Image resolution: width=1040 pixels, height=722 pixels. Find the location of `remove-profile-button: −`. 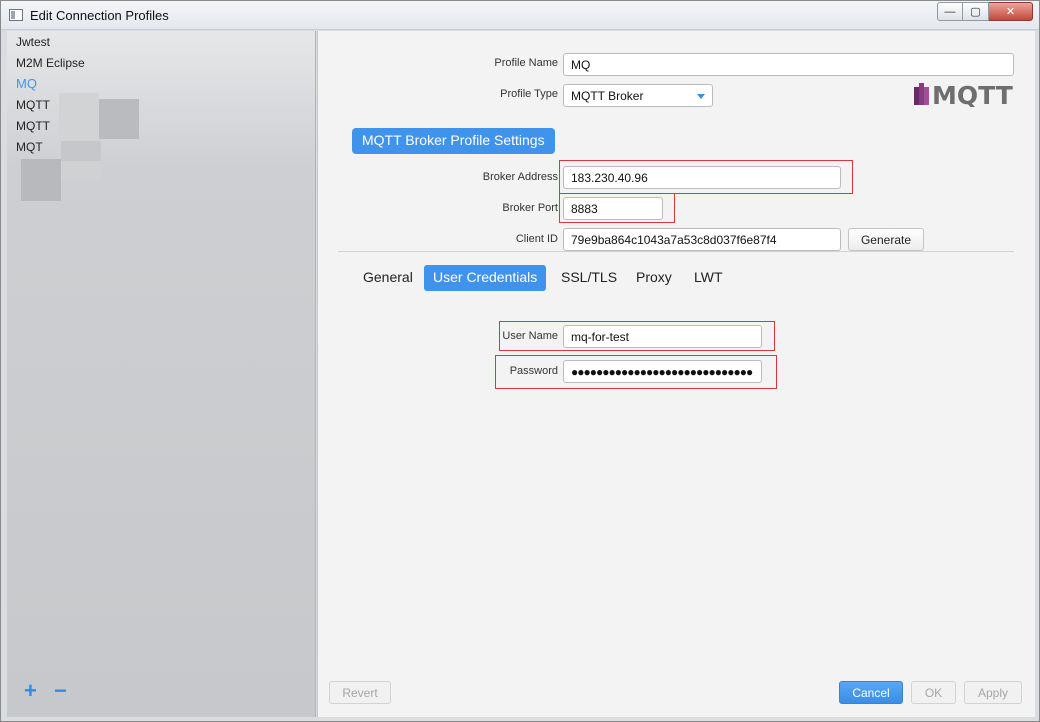

remove-profile-button: − is located at coordinates (62, 691).